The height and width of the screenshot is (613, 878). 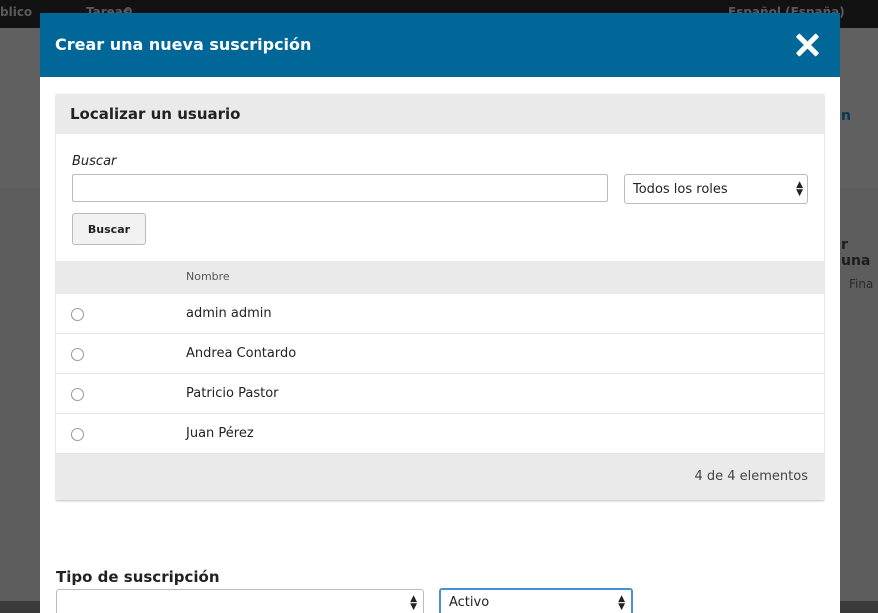 What do you see at coordinates (751, 476) in the screenshot?
I see `items-count: 4 de 4 elementos` at bounding box center [751, 476].